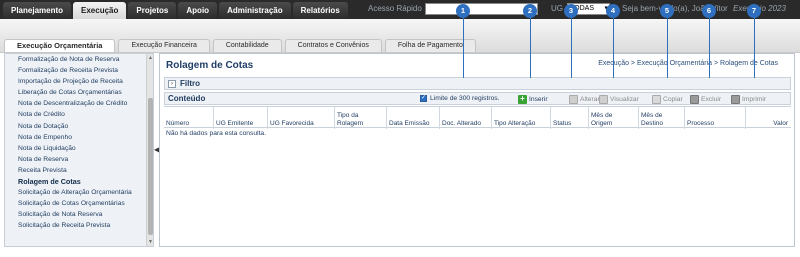  I want to click on sidebar-item: Liberação de Cotas Orçamentárias, so click(79, 92).